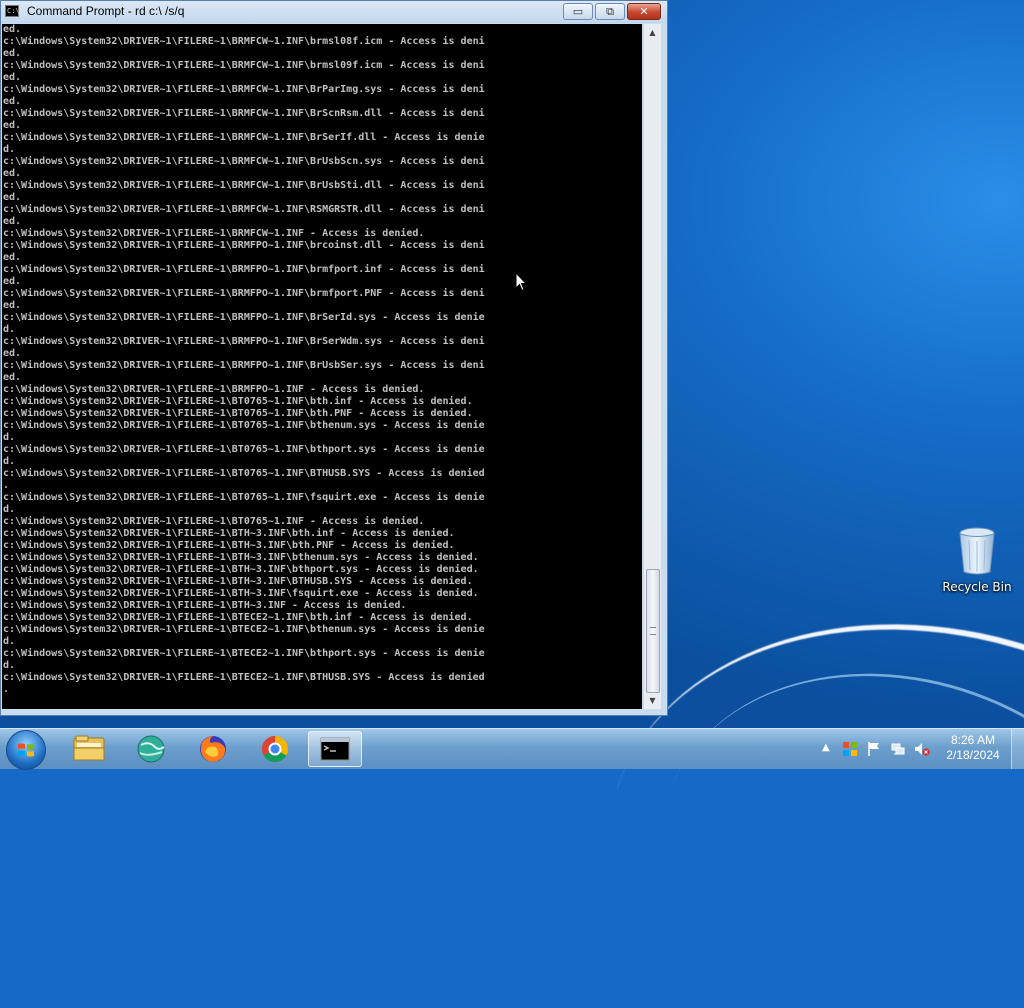 The width and height of the screenshot is (1024, 1008). I want to click on scrollbar-grip-icon, so click(653, 631).